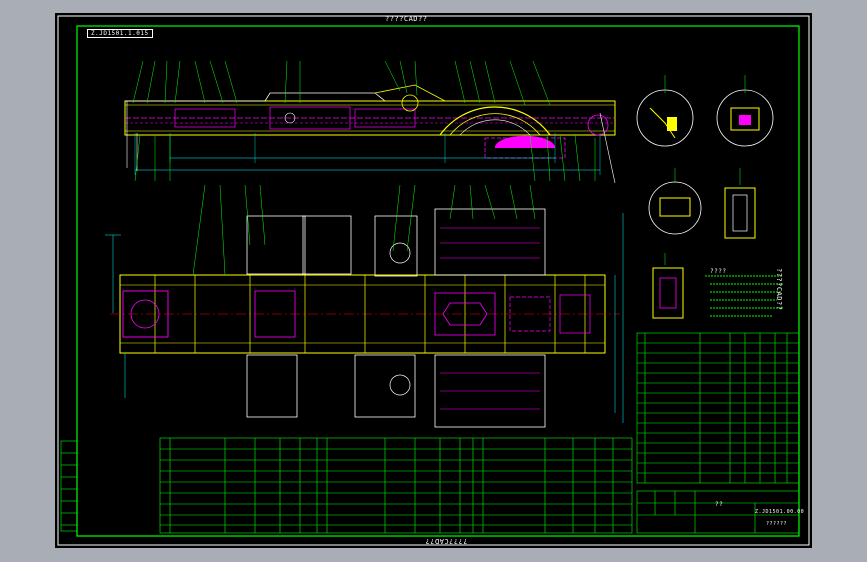 The image size is (867, 562). What do you see at coordinates (705, 197) in the screenshot?
I see `detail-views` at bounding box center [705, 197].